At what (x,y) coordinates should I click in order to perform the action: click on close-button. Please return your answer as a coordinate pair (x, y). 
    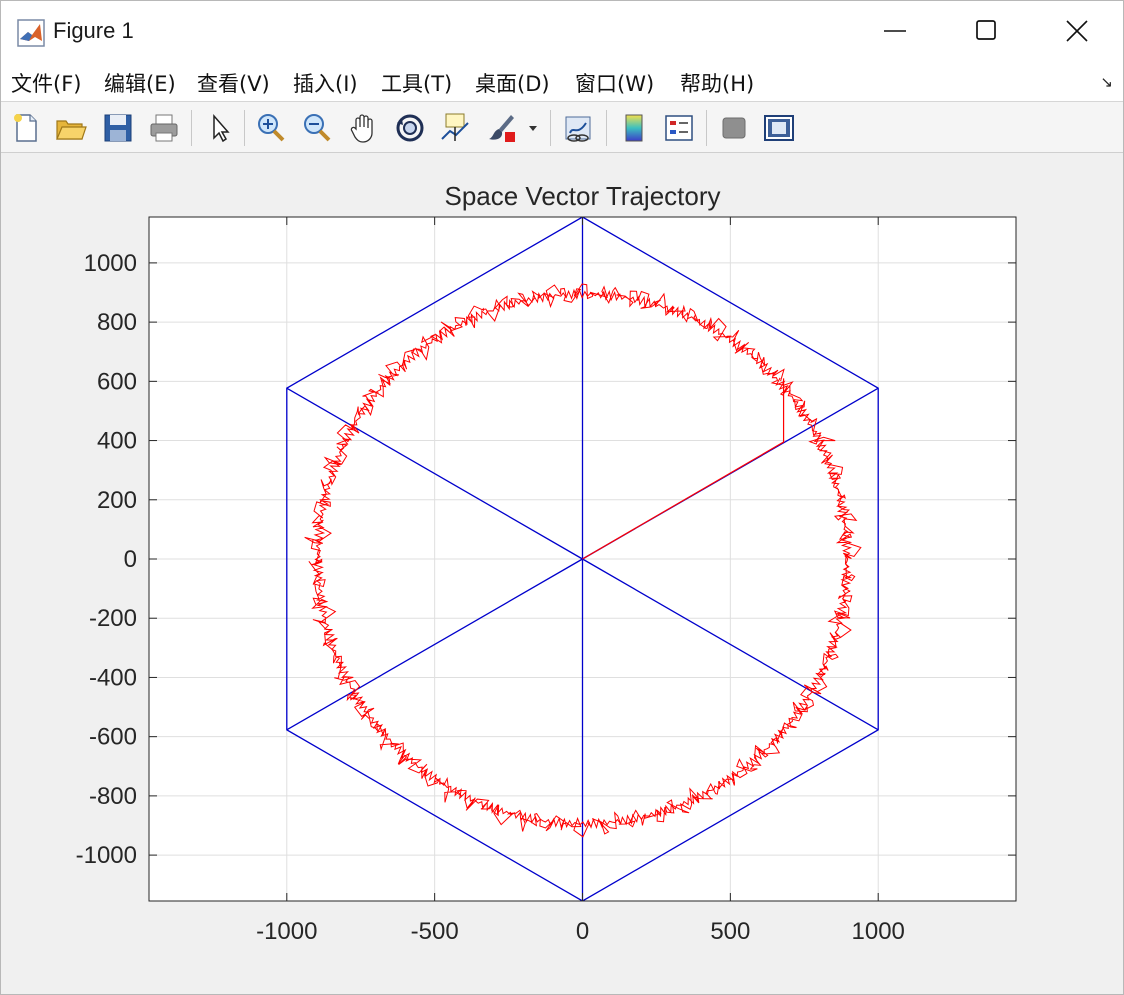
    Looking at the image, I should click on (1077, 31).